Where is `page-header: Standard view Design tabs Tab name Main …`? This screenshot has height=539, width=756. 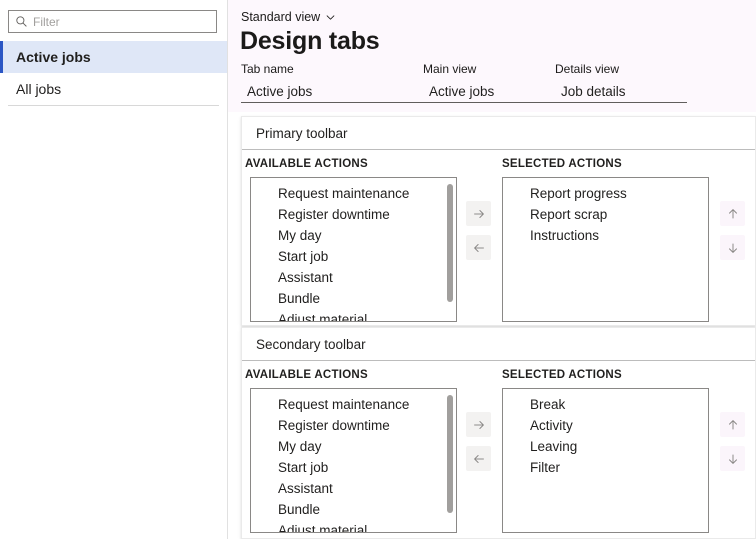 page-header: Standard view Design tabs Tab name Main … is located at coordinates (492, 56).